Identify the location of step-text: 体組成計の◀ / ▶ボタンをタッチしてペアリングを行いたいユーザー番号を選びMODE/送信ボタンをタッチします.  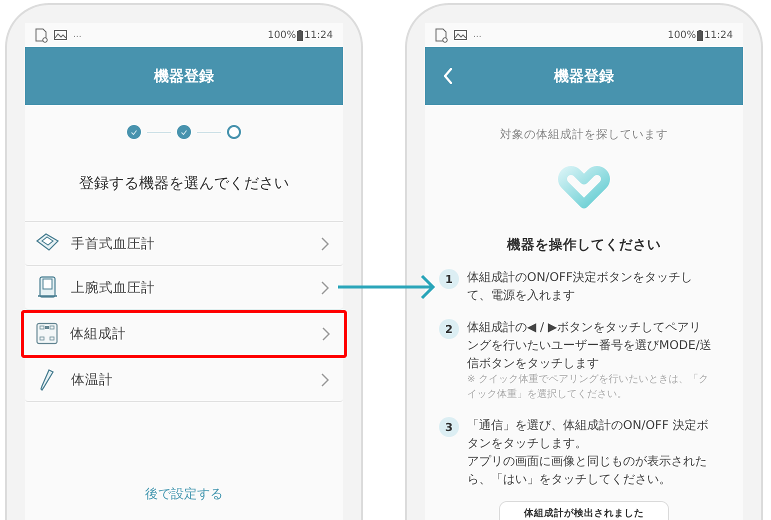
(589, 345).